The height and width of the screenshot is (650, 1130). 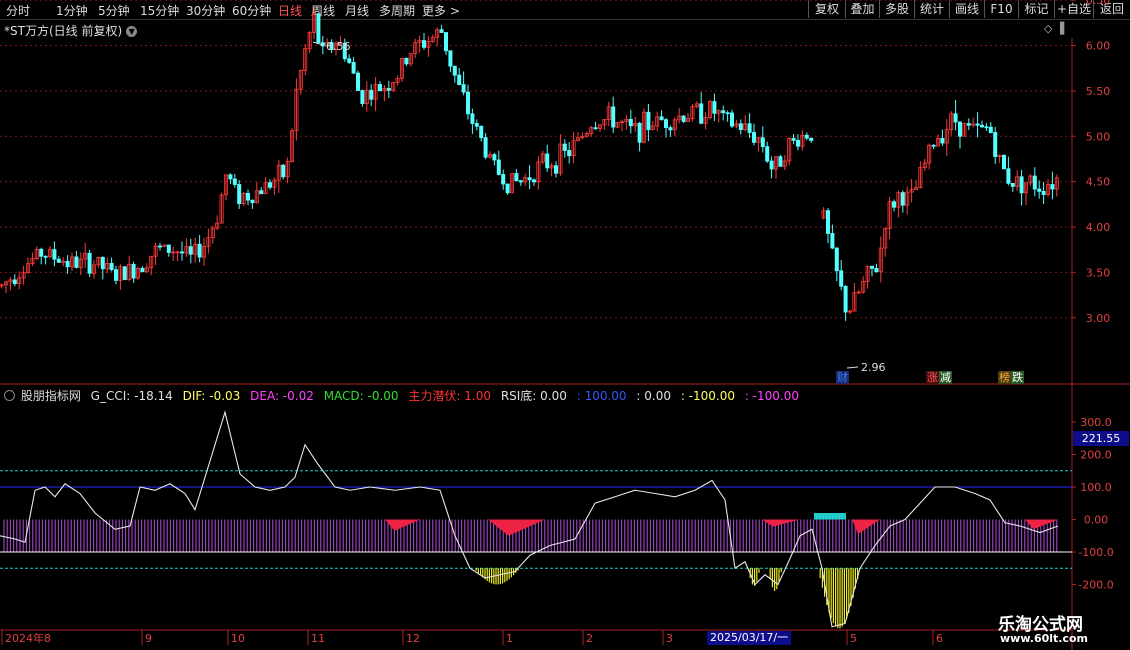 I want to click on price-tick-label: 3.00, so click(x=1098, y=318).